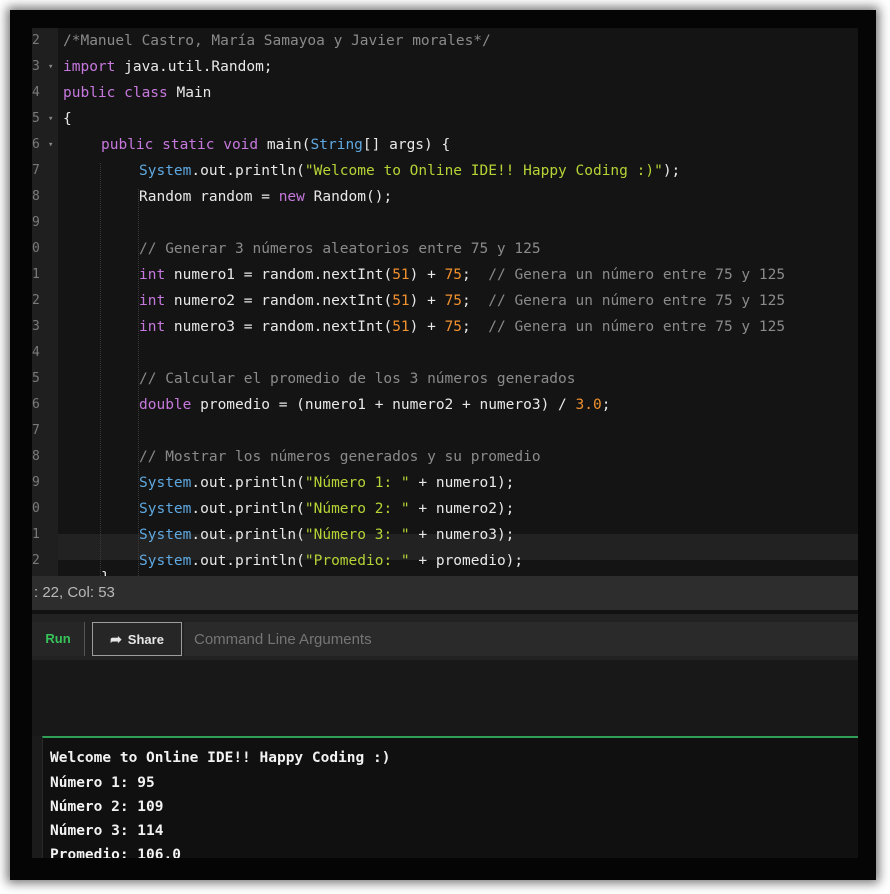  I want to click on status-bar: : 22, Col: 53, so click(445, 593).